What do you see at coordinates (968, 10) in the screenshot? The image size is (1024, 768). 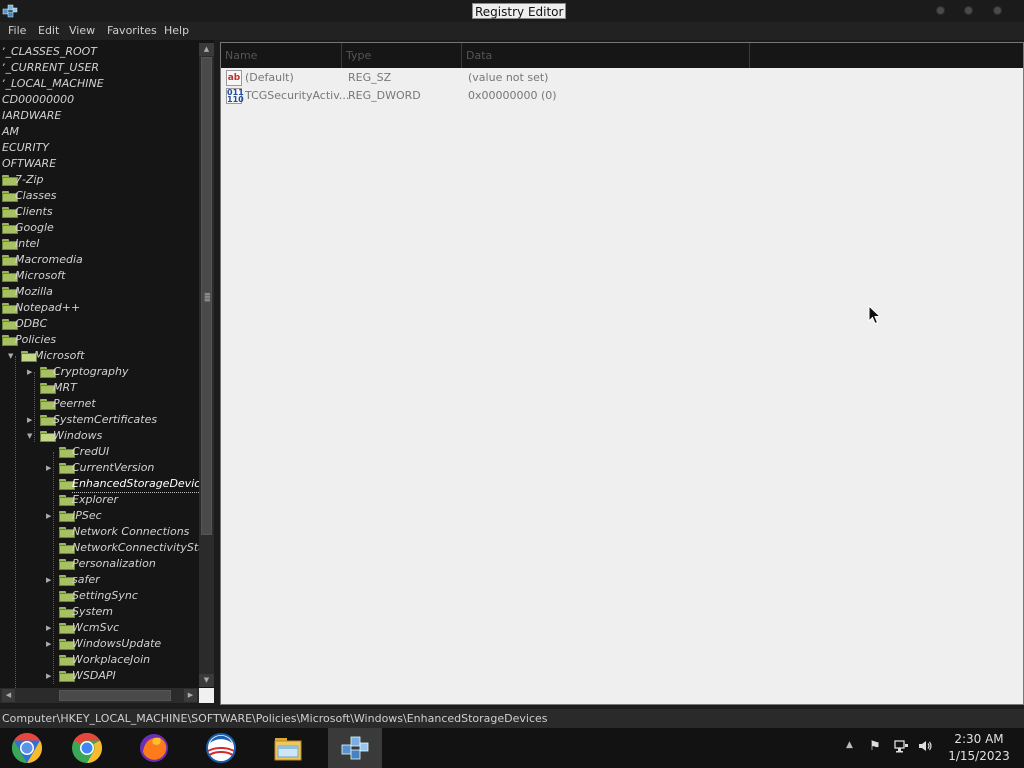 I see `maximize-button` at bounding box center [968, 10].